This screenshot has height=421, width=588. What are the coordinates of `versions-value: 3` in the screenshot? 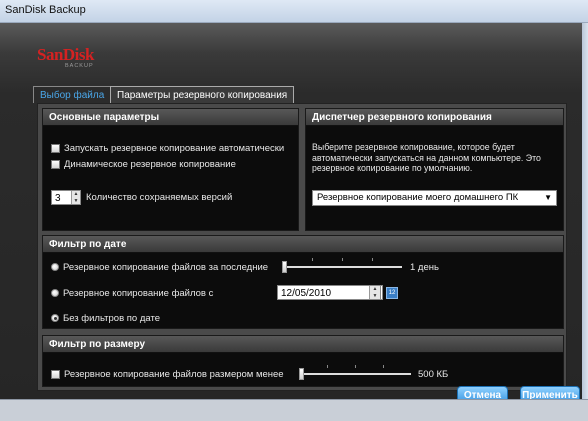 It's located at (58, 198).